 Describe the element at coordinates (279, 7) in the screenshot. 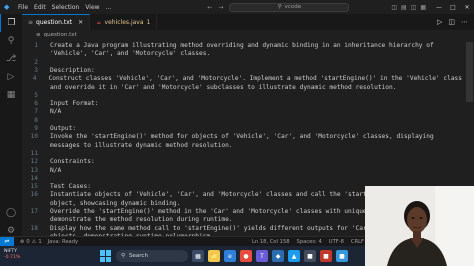

I see `search-icon: ⚲` at that location.